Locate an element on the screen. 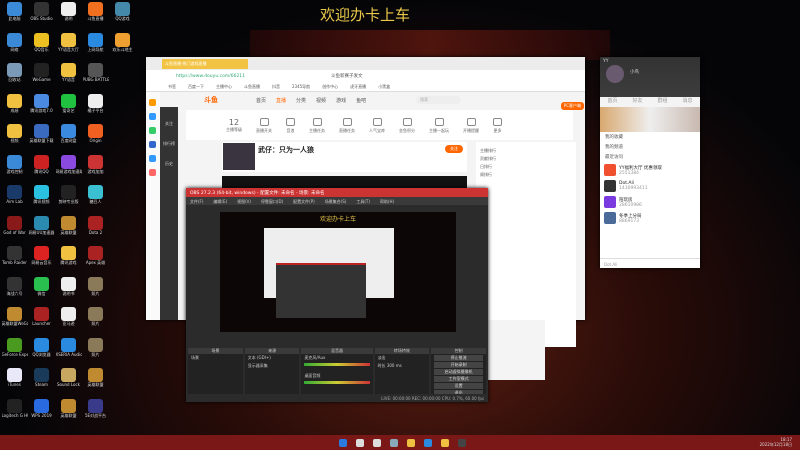  left-nav-item: 排行榜 is located at coordinates (169, 144).